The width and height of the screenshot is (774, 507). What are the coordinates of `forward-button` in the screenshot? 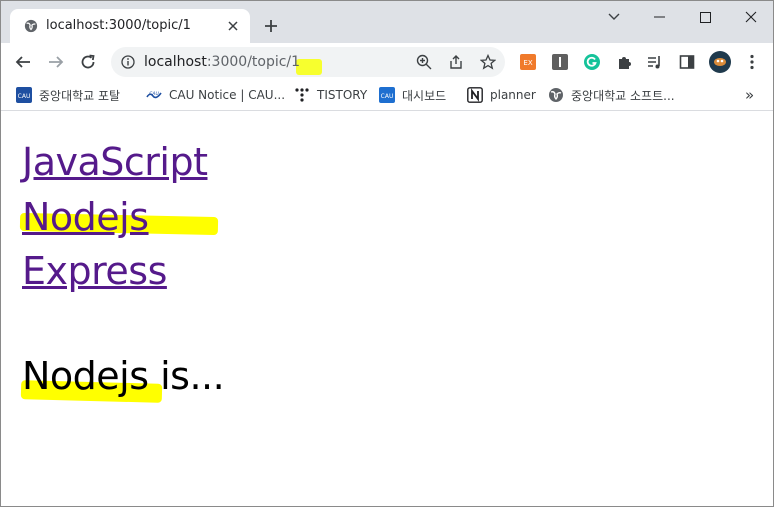 It's located at (56, 62).